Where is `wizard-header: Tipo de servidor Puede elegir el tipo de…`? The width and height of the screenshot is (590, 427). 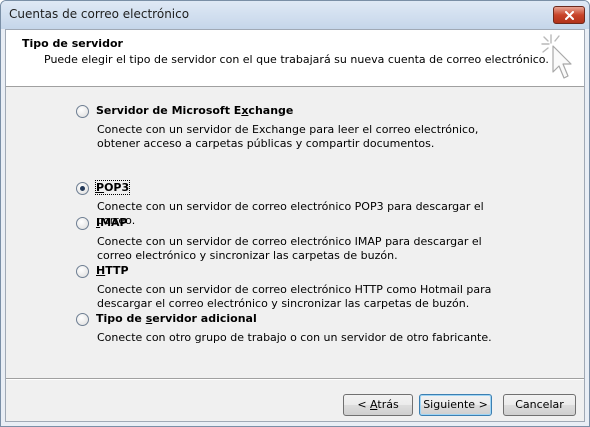 wizard-header: Tipo de servidor Puede elegir el tipo de… is located at coordinates (295, 58).